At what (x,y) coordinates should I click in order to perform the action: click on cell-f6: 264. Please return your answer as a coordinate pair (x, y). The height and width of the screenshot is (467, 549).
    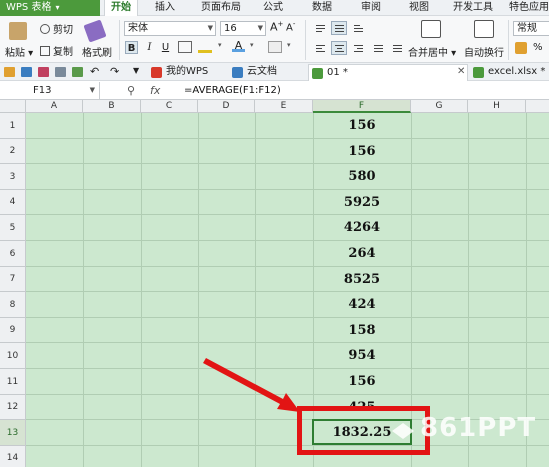
    Looking at the image, I should click on (362, 254).